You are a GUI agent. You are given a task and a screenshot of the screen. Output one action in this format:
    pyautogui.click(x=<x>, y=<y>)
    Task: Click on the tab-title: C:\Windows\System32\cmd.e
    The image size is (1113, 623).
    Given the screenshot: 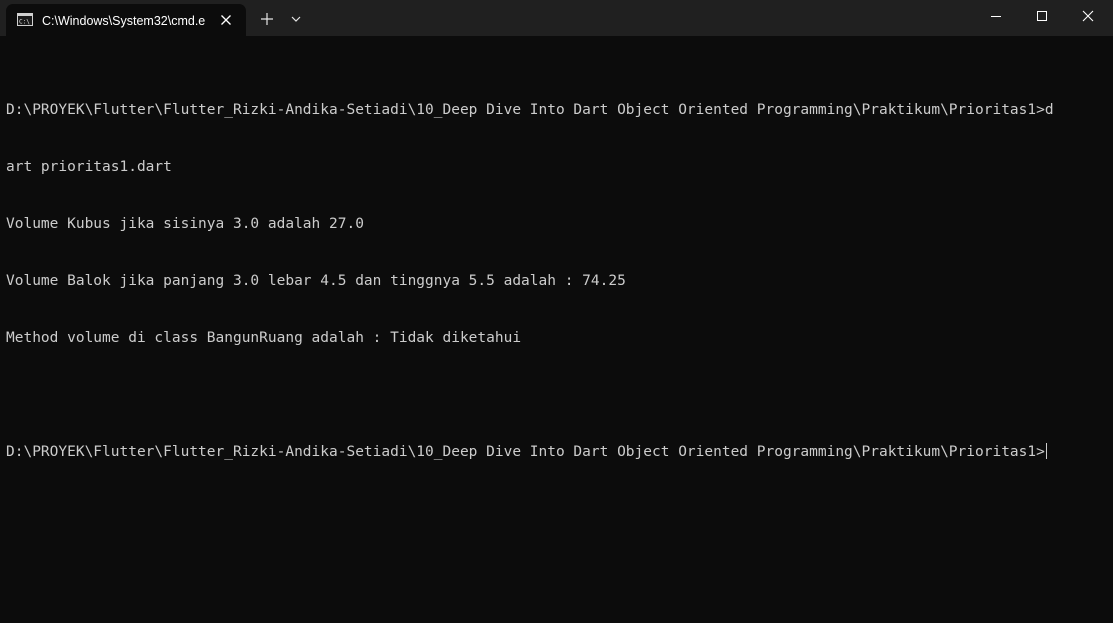 What is the action you would take?
    pyautogui.click(x=124, y=21)
    